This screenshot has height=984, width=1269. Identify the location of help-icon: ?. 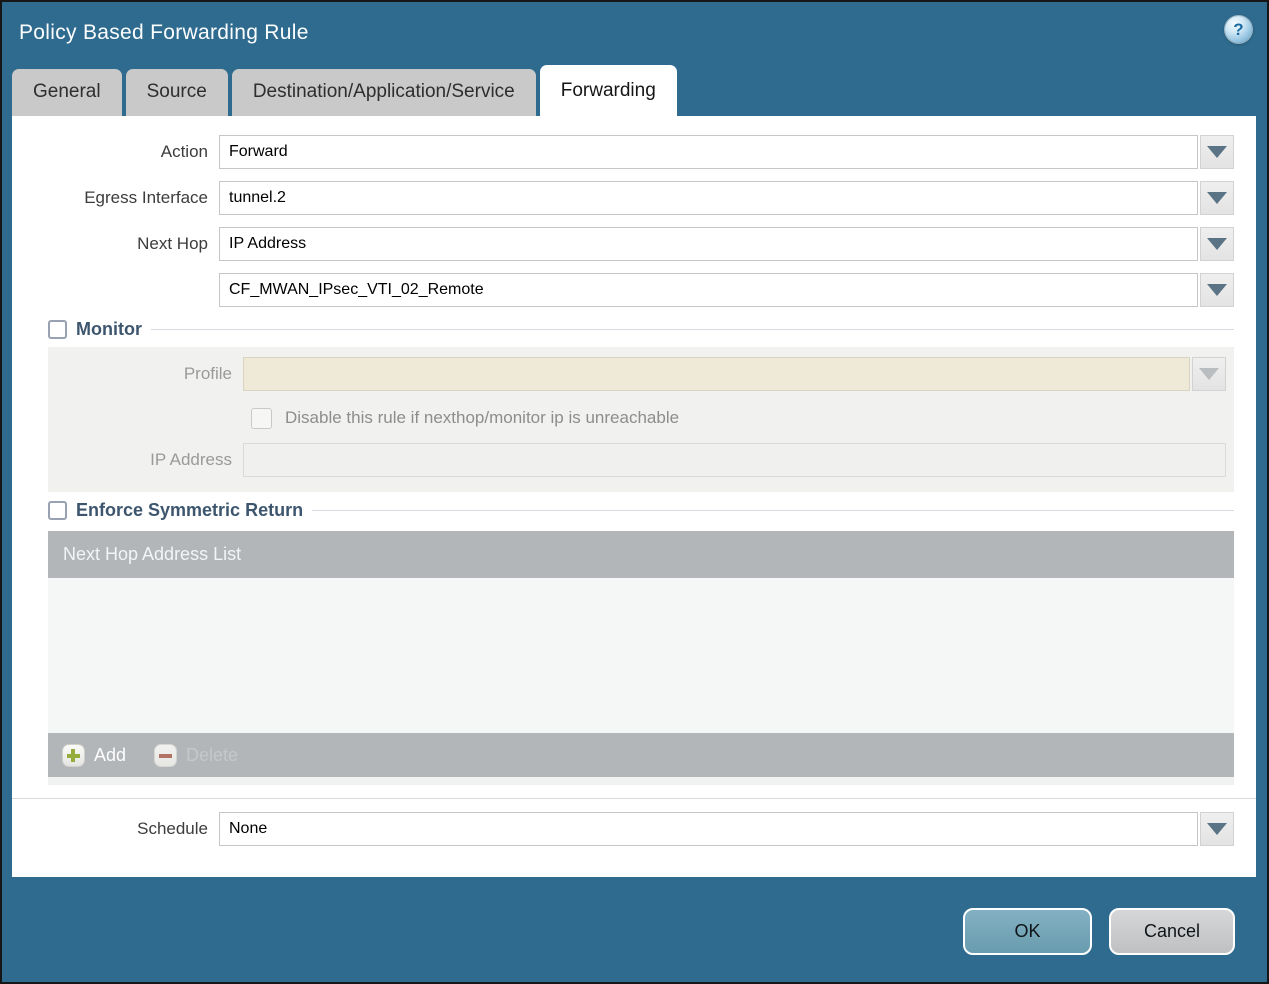
(1238, 29).